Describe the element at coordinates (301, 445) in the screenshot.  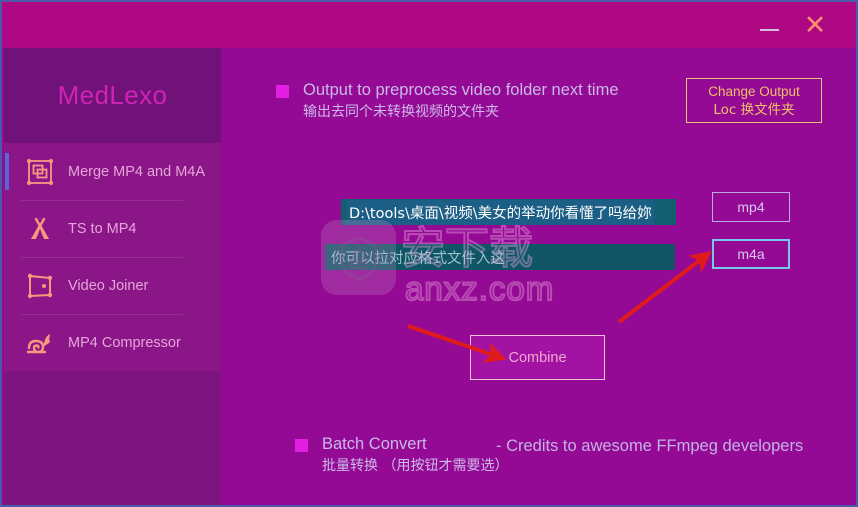
I see `batch-convert-checkbox` at that location.